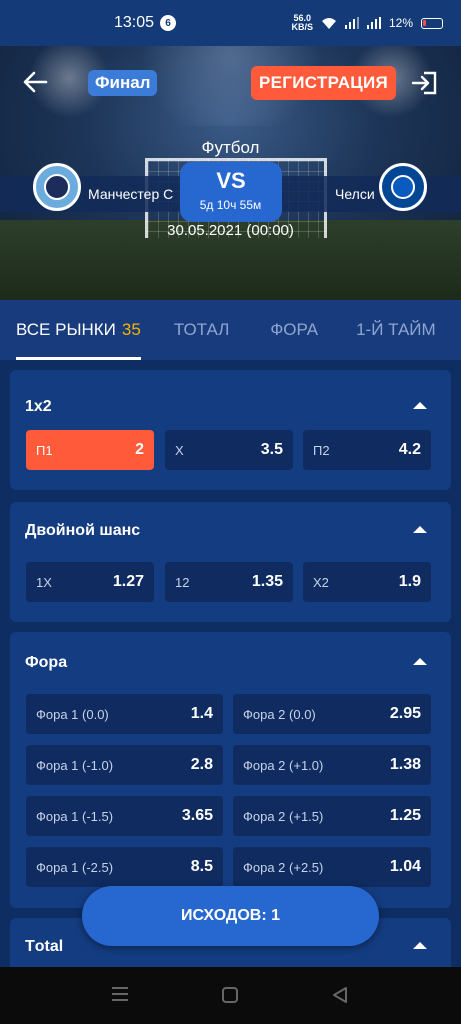 The width and height of the screenshot is (461, 1024). What do you see at coordinates (46, 663) in the screenshot?
I see `market-title: Фора` at bounding box center [46, 663].